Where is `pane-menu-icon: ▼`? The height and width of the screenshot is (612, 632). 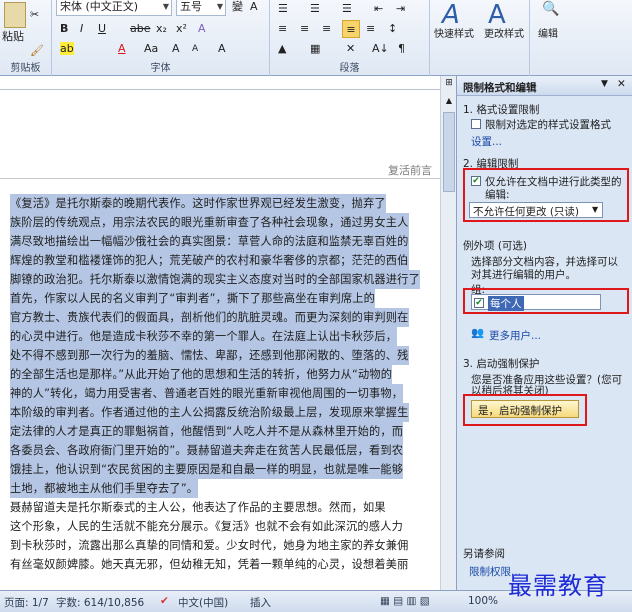 pane-menu-icon: ▼ is located at coordinates (604, 84).